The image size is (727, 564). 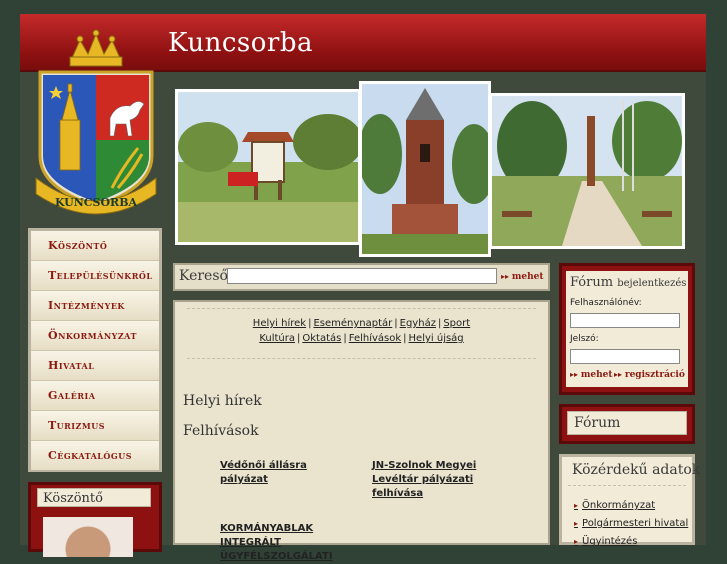 I want to click on sublink-esemenynaptar: Eseménynaptár, so click(x=352, y=323).